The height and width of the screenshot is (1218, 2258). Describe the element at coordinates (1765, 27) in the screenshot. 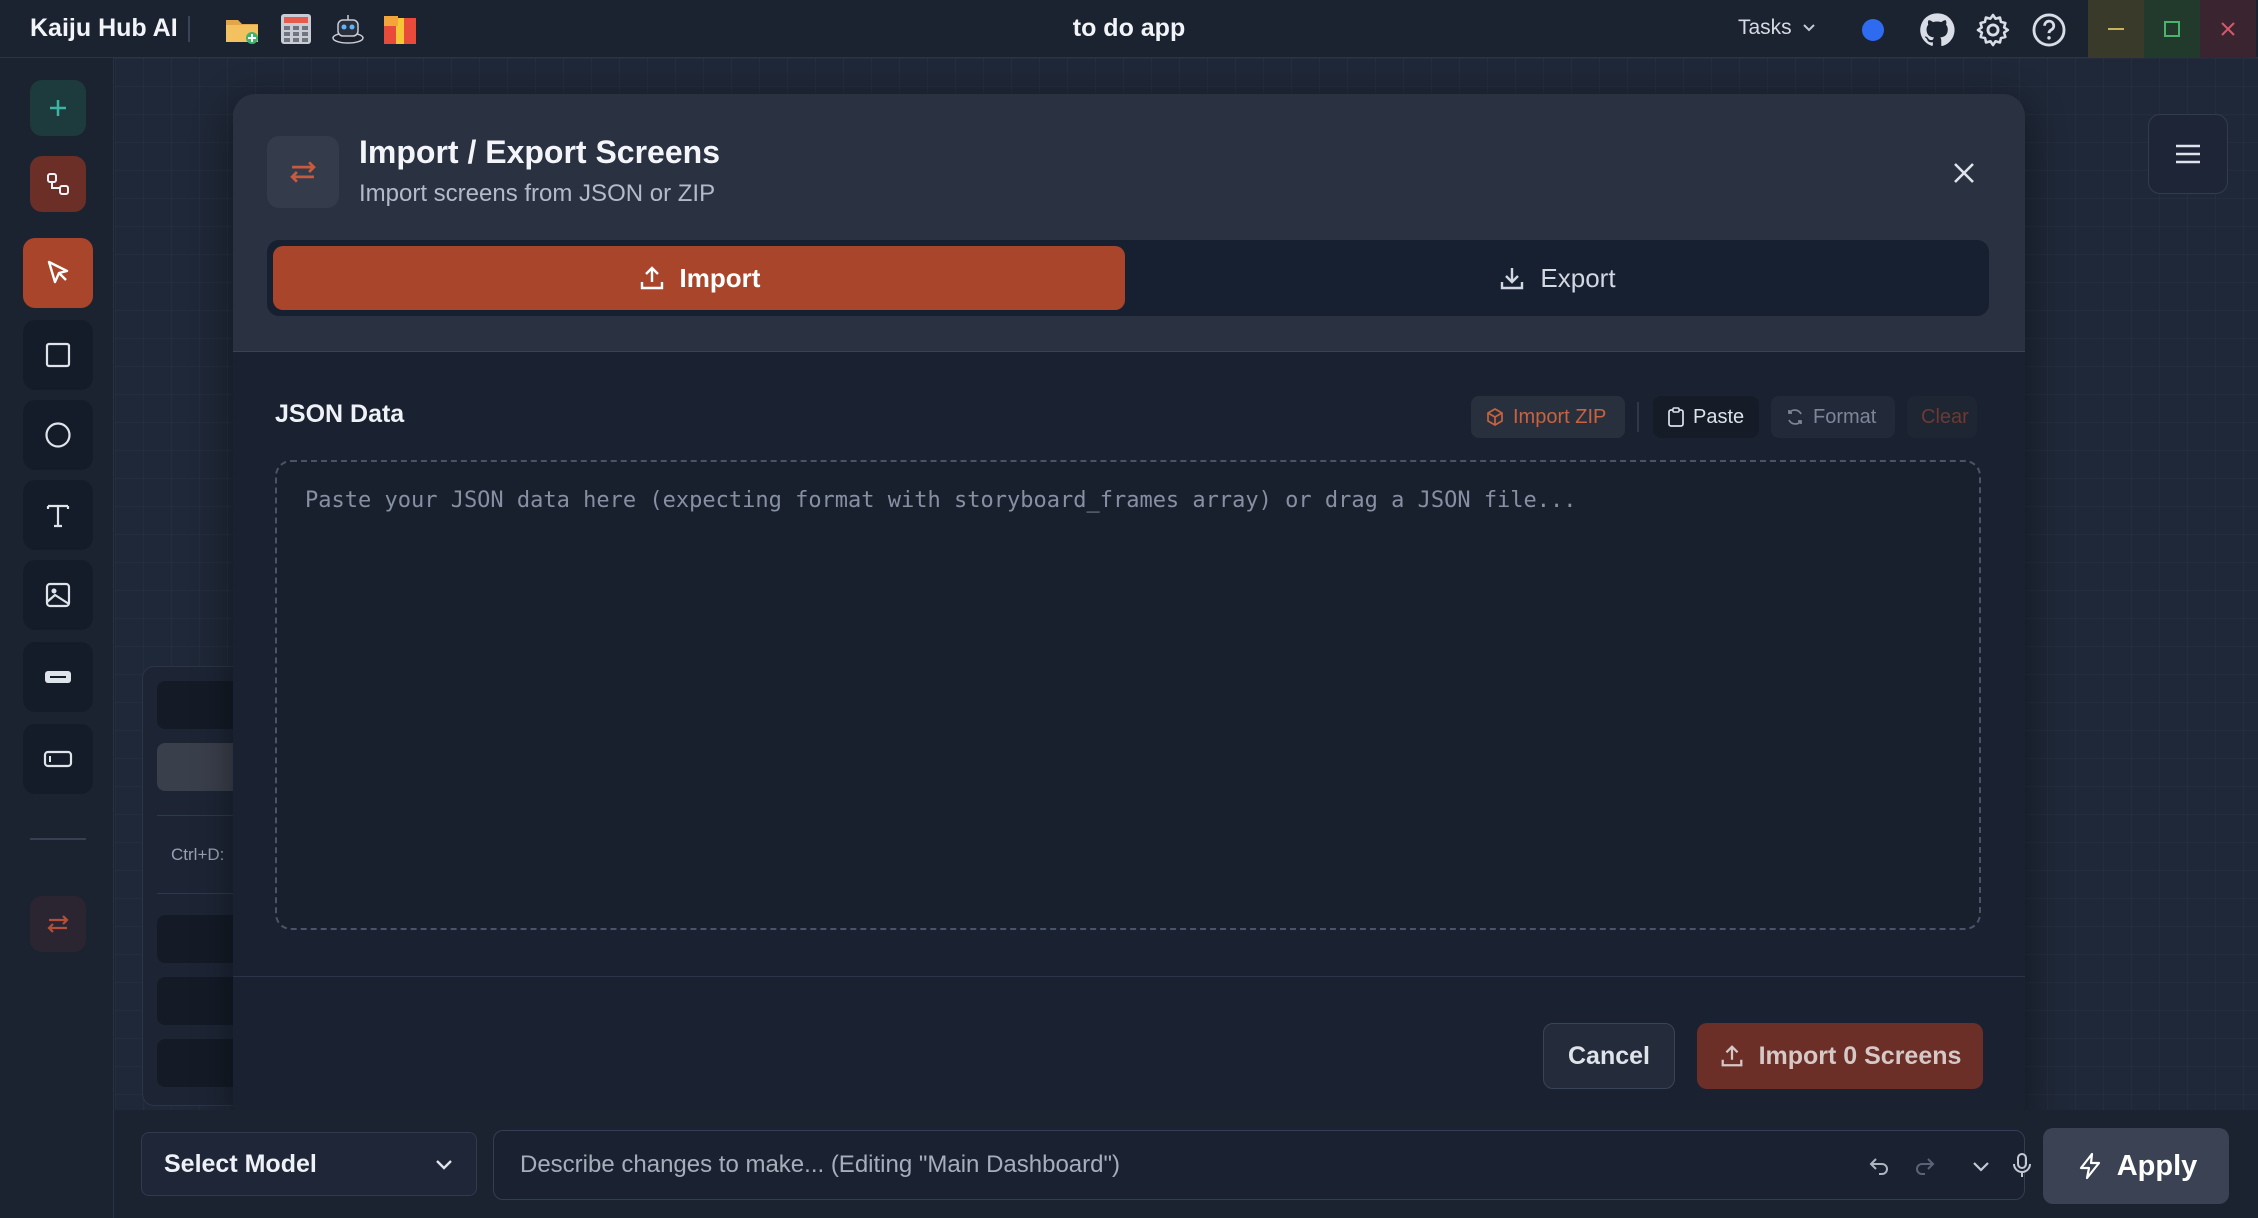

I see `tasks-label: Tasks` at that location.